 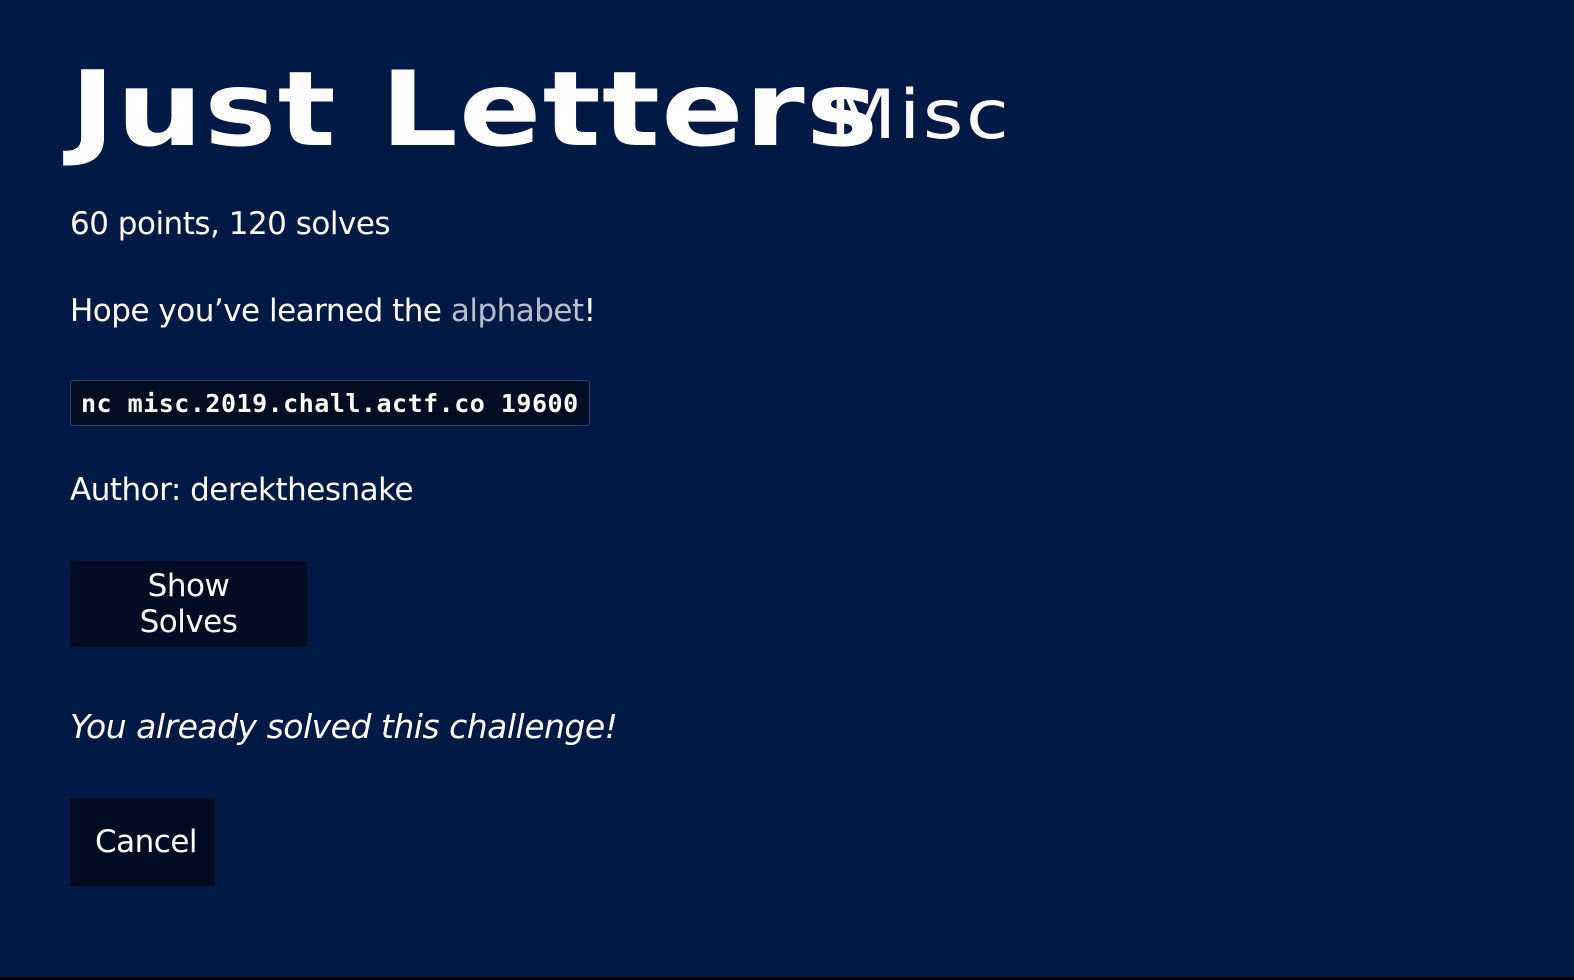 I want to click on challenge-description: Hope you’ve learned the alphabet!, so click(x=333, y=311).